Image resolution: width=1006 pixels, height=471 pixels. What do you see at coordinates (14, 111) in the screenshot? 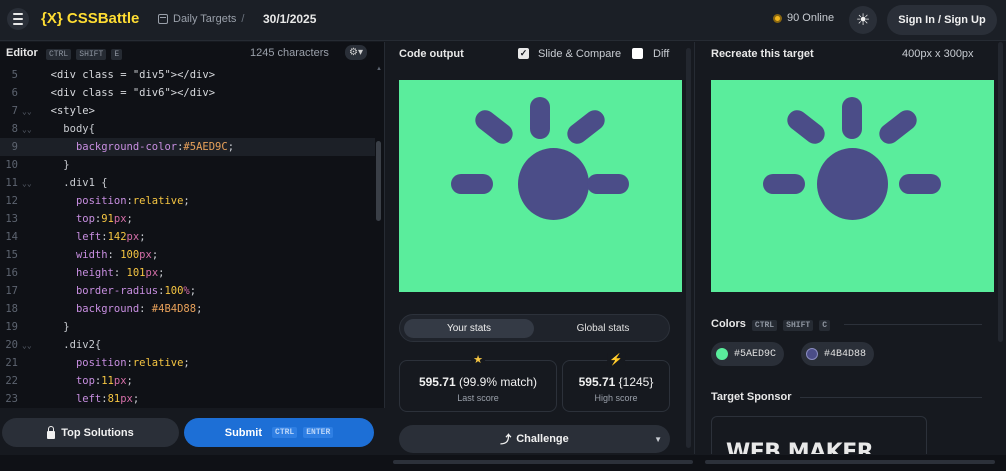
I see `line-number: 7` at bounding box center [14, 111].